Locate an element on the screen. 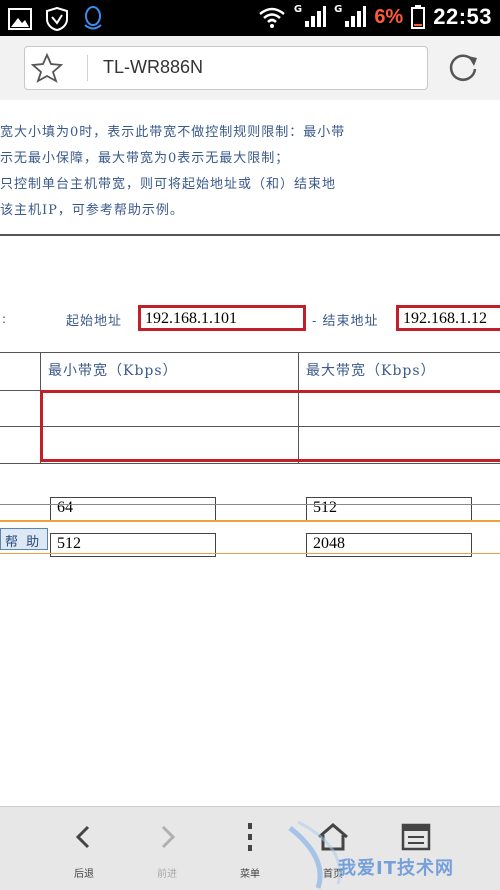 The width and height of the screenshot is (500, 890). url-divider is located at coordinates (87, 68).